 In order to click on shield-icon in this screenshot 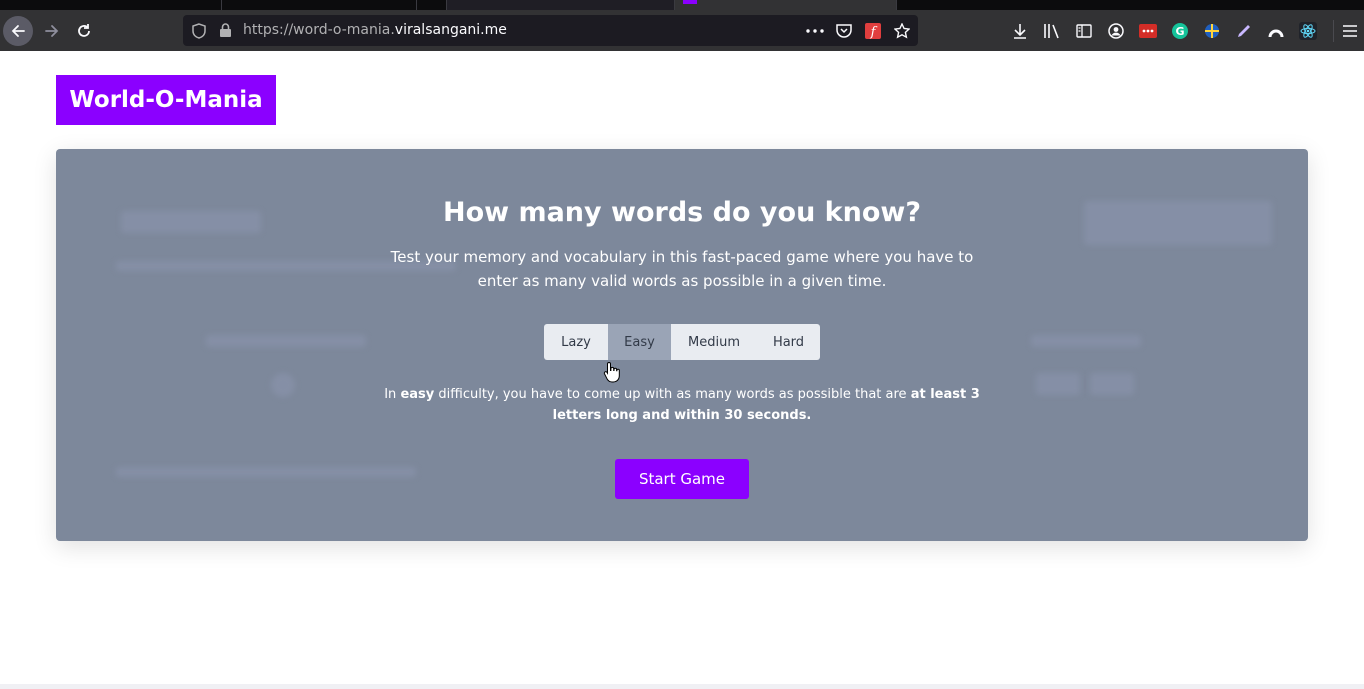, I will do `click(199, 31)`.